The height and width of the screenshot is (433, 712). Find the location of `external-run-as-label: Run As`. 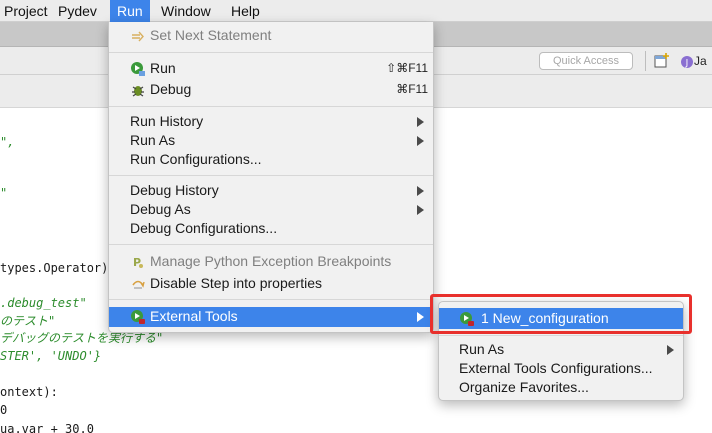

external-run-as-label: Run As is located at coordinates (482, 349).